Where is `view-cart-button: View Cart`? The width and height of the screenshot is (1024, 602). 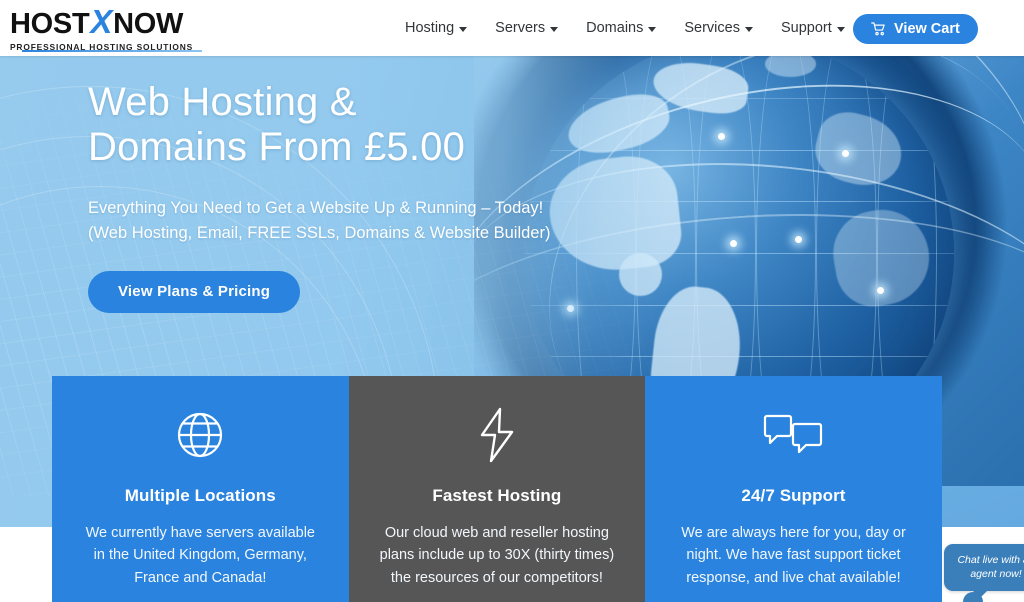
view-cart-button: View Cart is located at coordinates (915, 29).